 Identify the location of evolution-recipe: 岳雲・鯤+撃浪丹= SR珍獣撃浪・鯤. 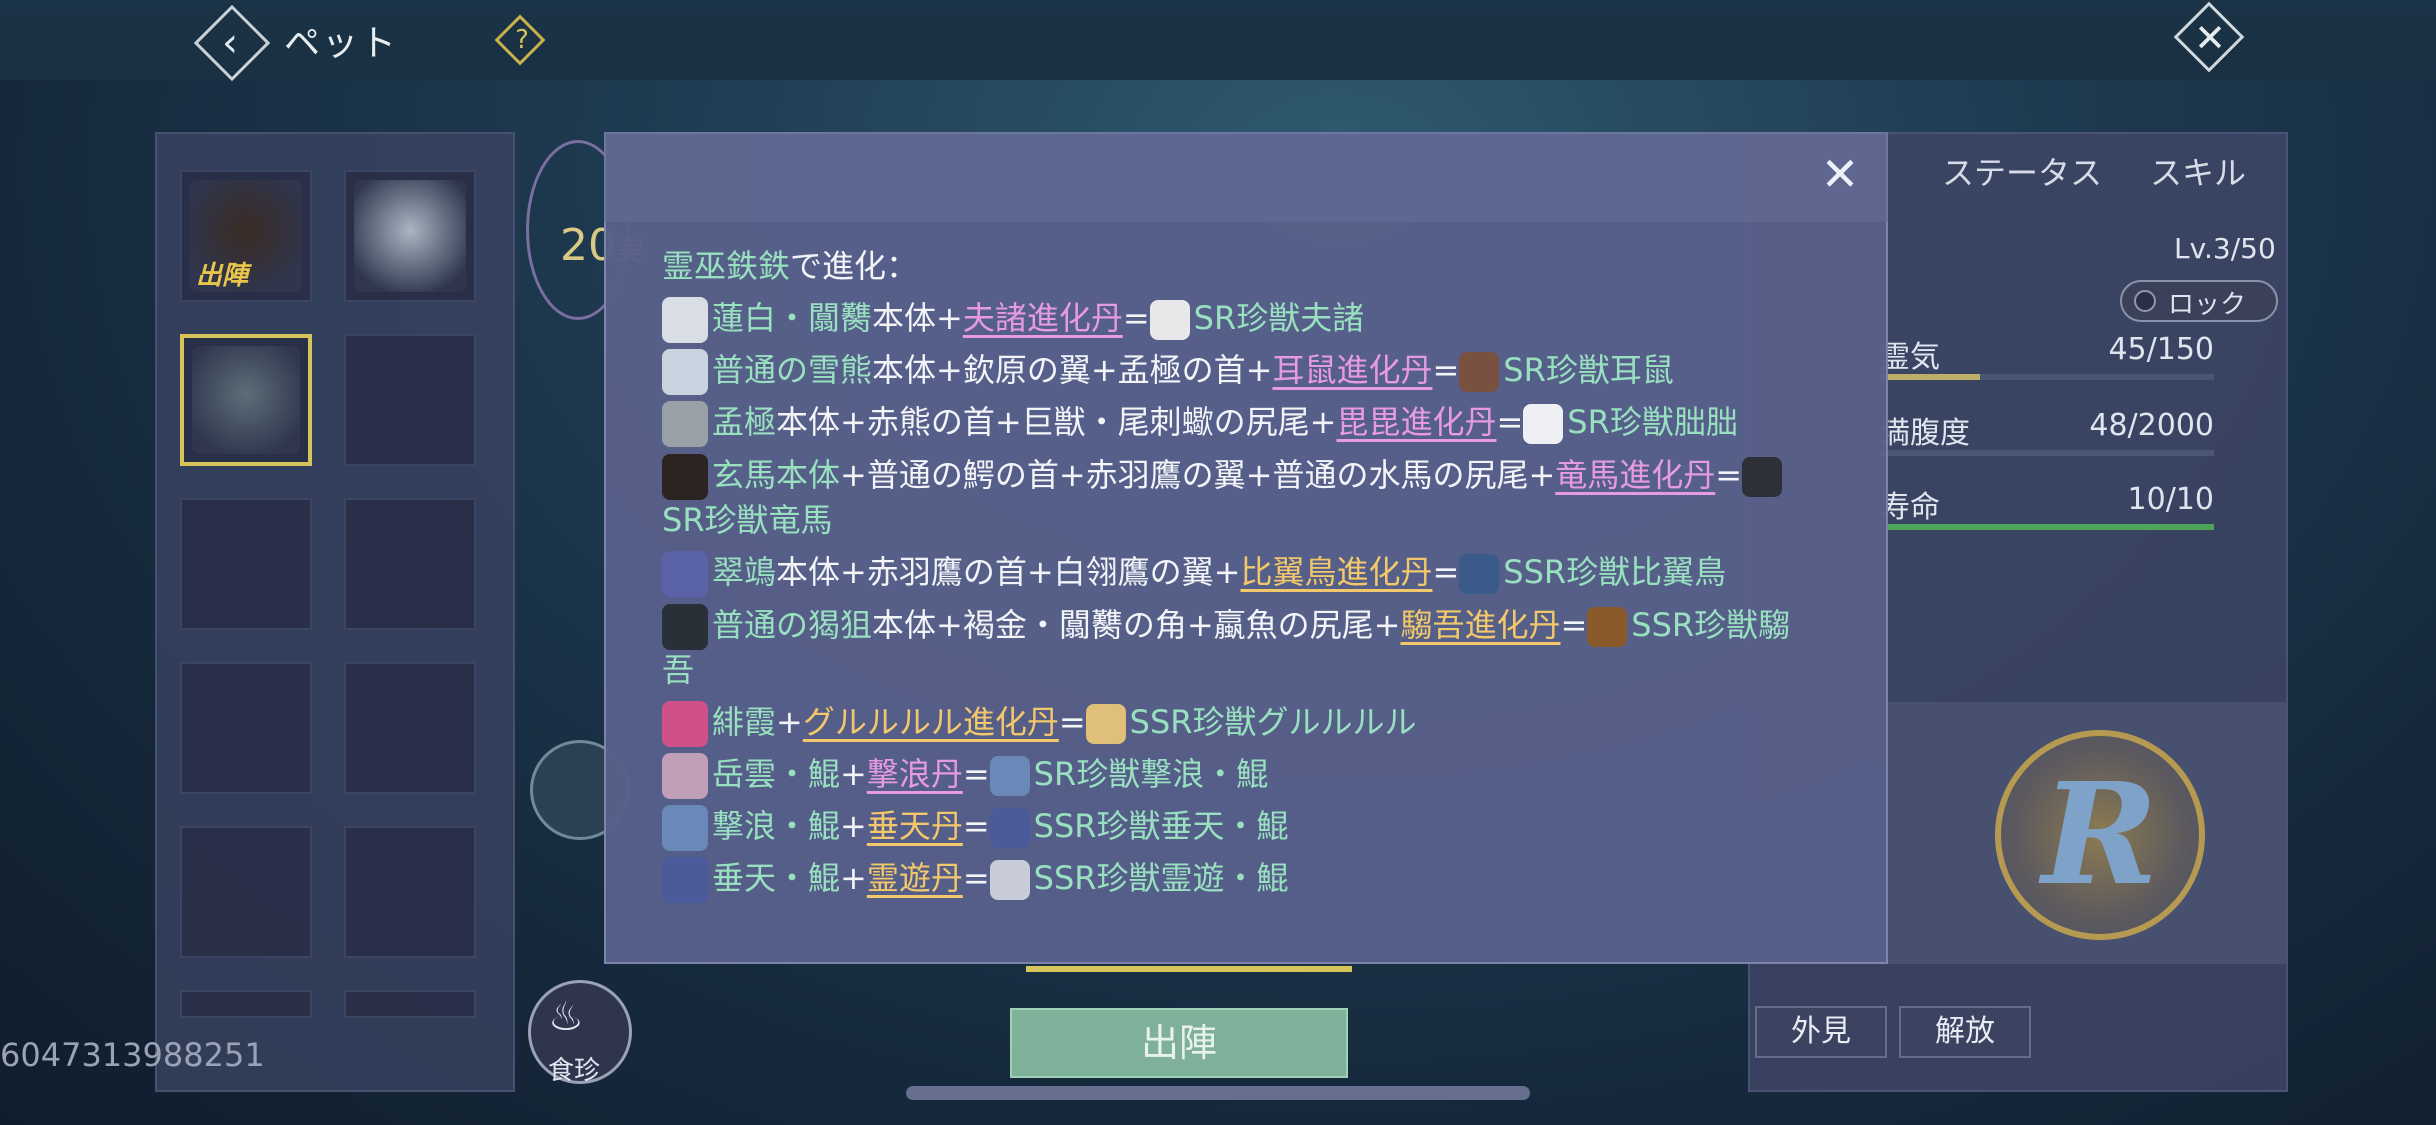
(1242, 774).